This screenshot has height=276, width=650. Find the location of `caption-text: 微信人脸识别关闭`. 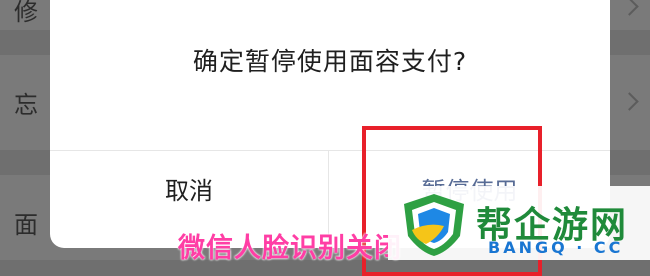

caption-text: 微信人脸识别关闭 is located at coordinates (290, 248).